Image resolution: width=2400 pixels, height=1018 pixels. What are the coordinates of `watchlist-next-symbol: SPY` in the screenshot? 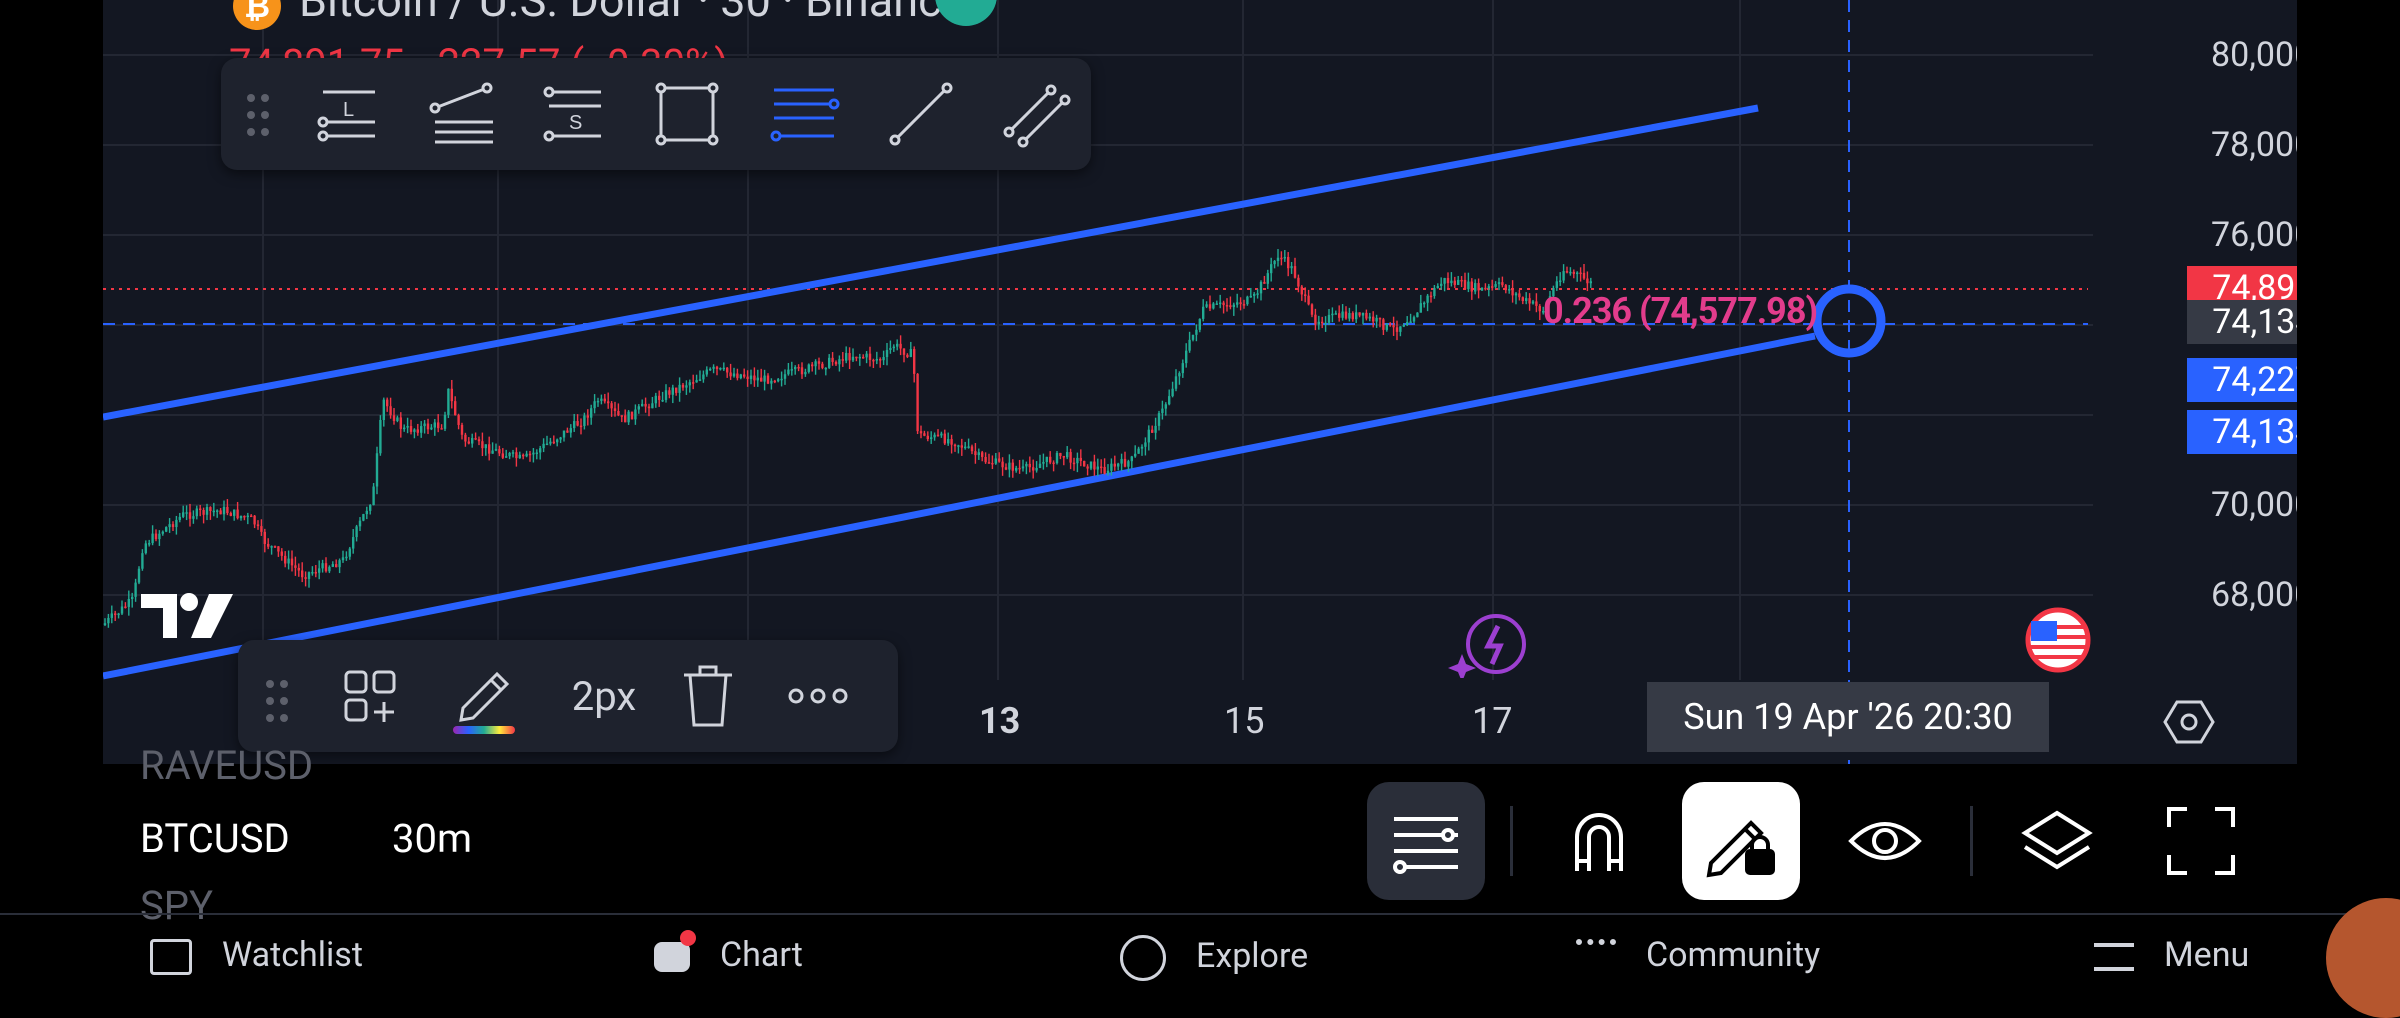 It's located at (176, 905).